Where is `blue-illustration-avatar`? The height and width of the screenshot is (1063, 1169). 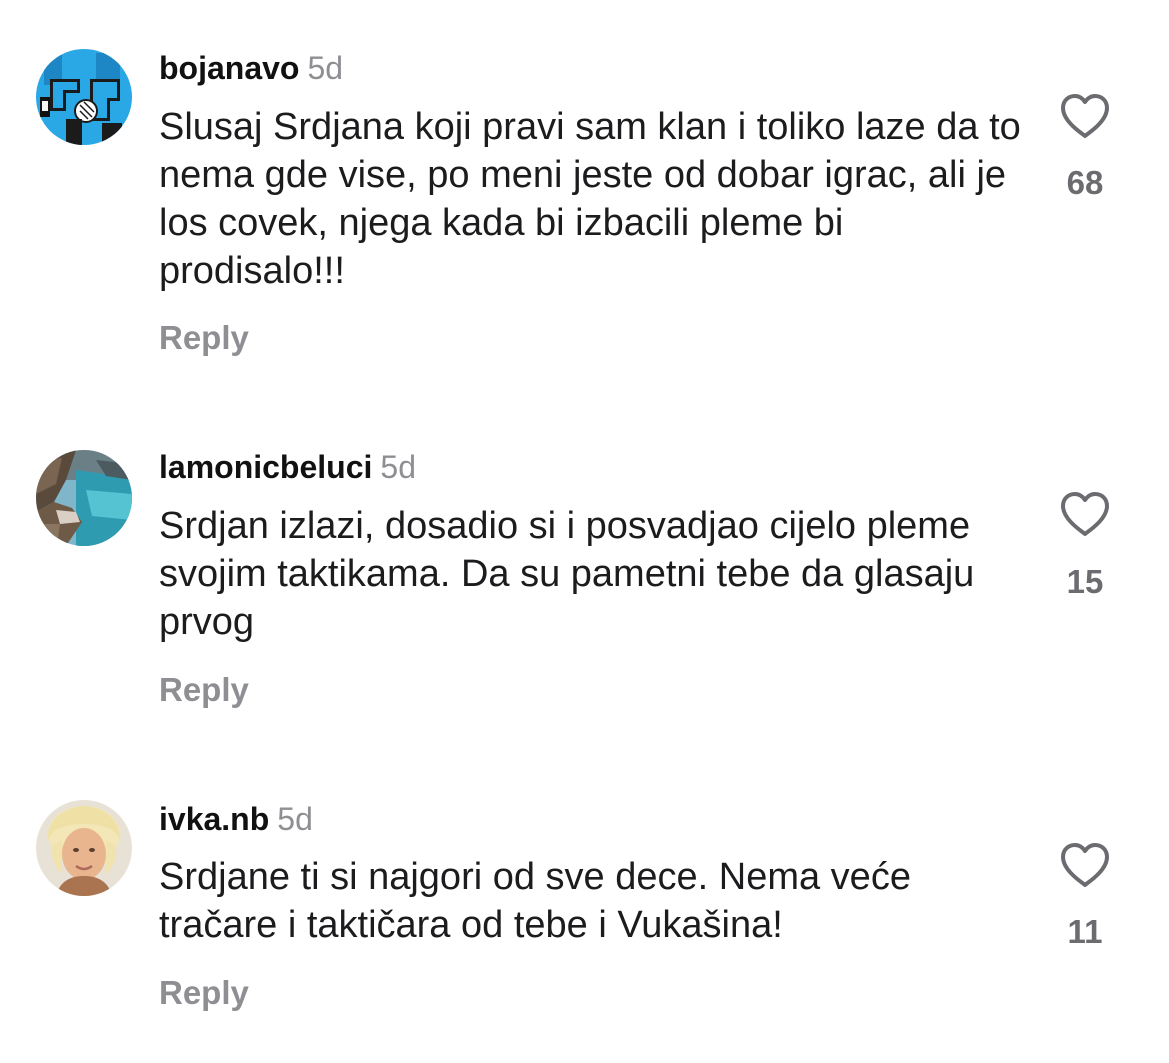
blue-illustration-avatar is located at coordinates (84, 97).